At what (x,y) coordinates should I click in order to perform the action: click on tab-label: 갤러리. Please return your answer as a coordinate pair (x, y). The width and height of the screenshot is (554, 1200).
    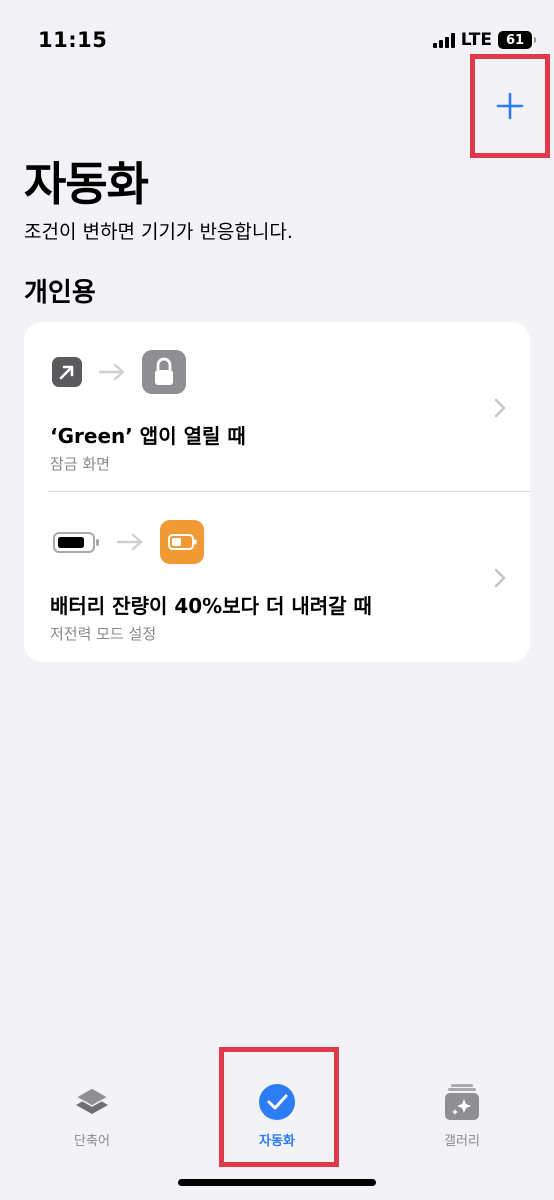
    Looking at the image, I should click on (462, 1141).